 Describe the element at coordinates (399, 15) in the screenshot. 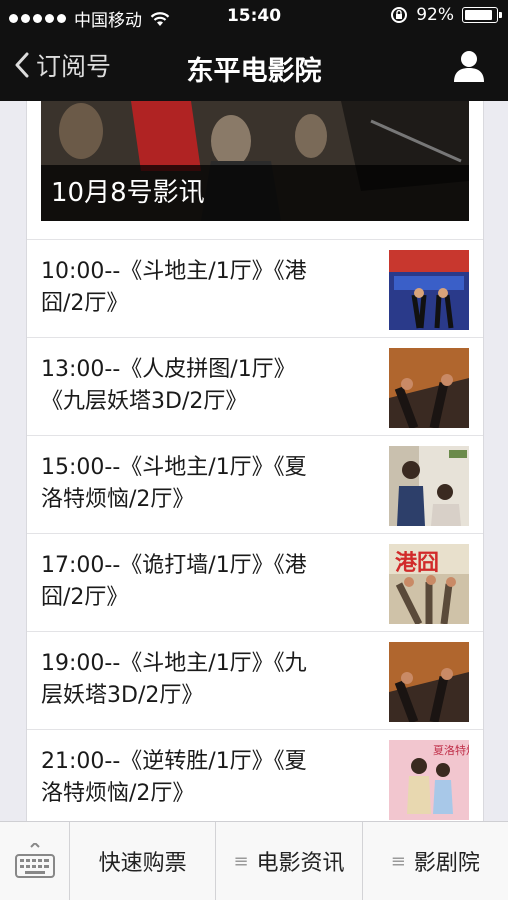

I see `rotation-lock-icon` at that location.